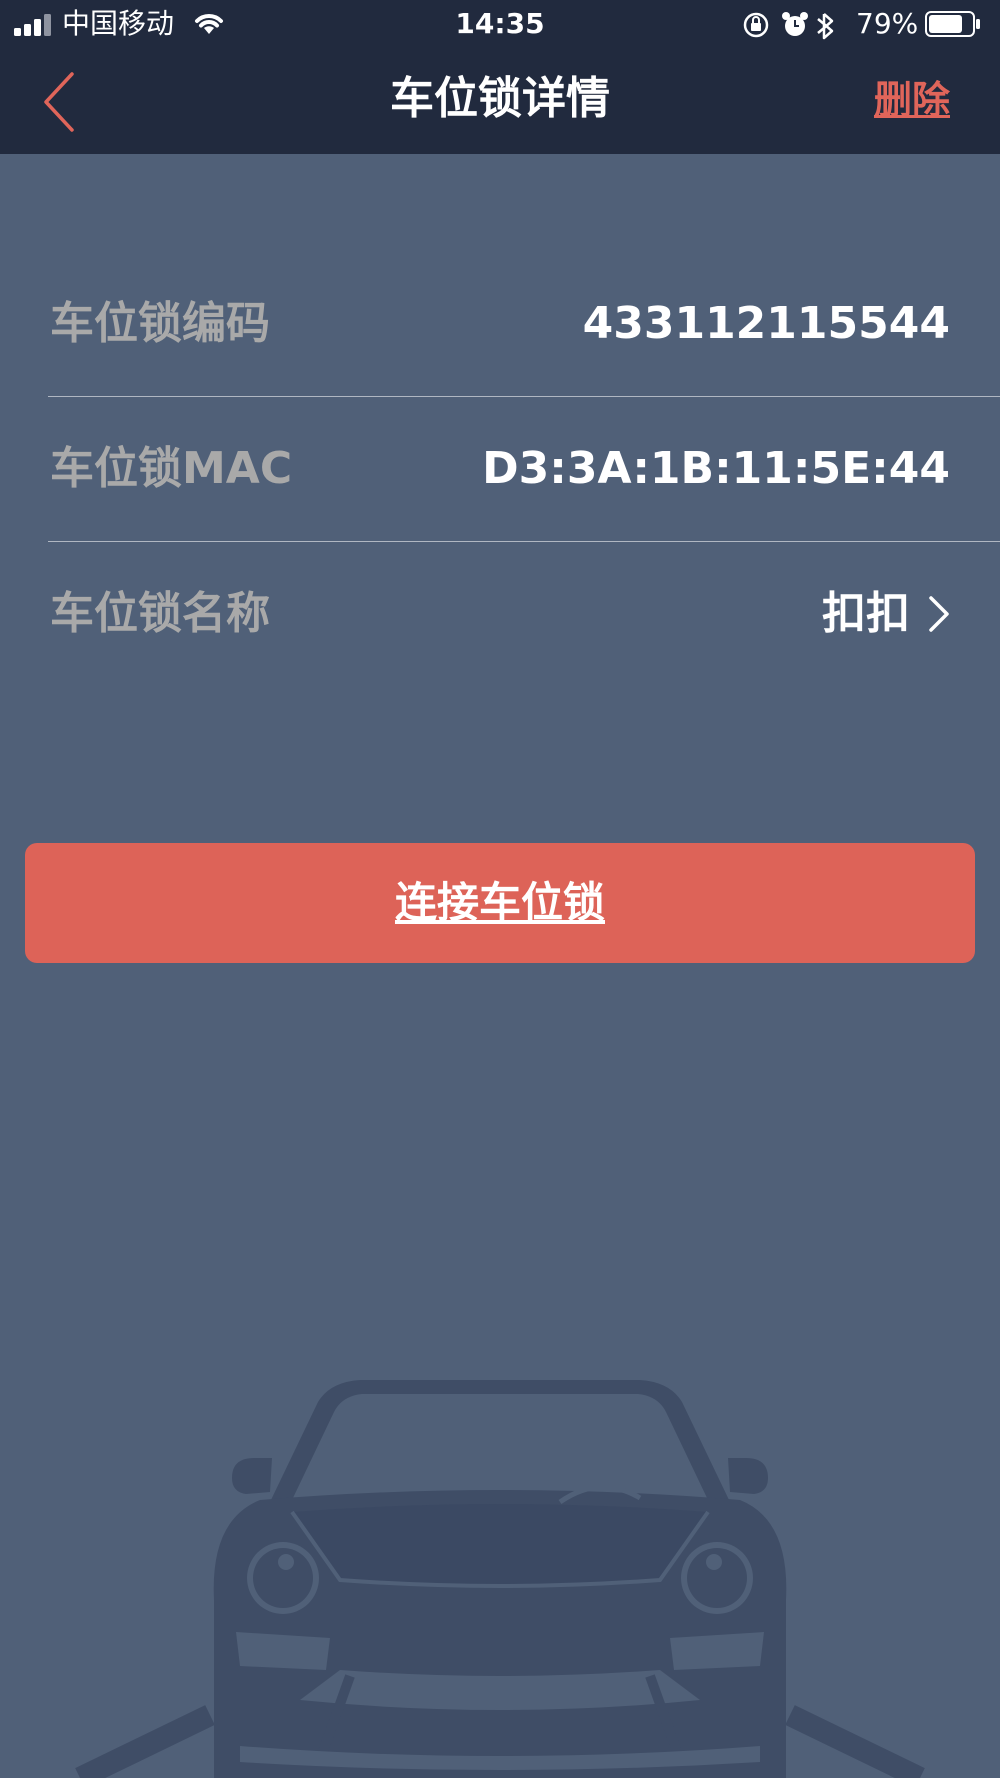 The image size is (1000, 1778). What do you see at coordinates (756, 25) in the screenshot?
I see `orientation-lock-icon` at bounding box center [756, 25].